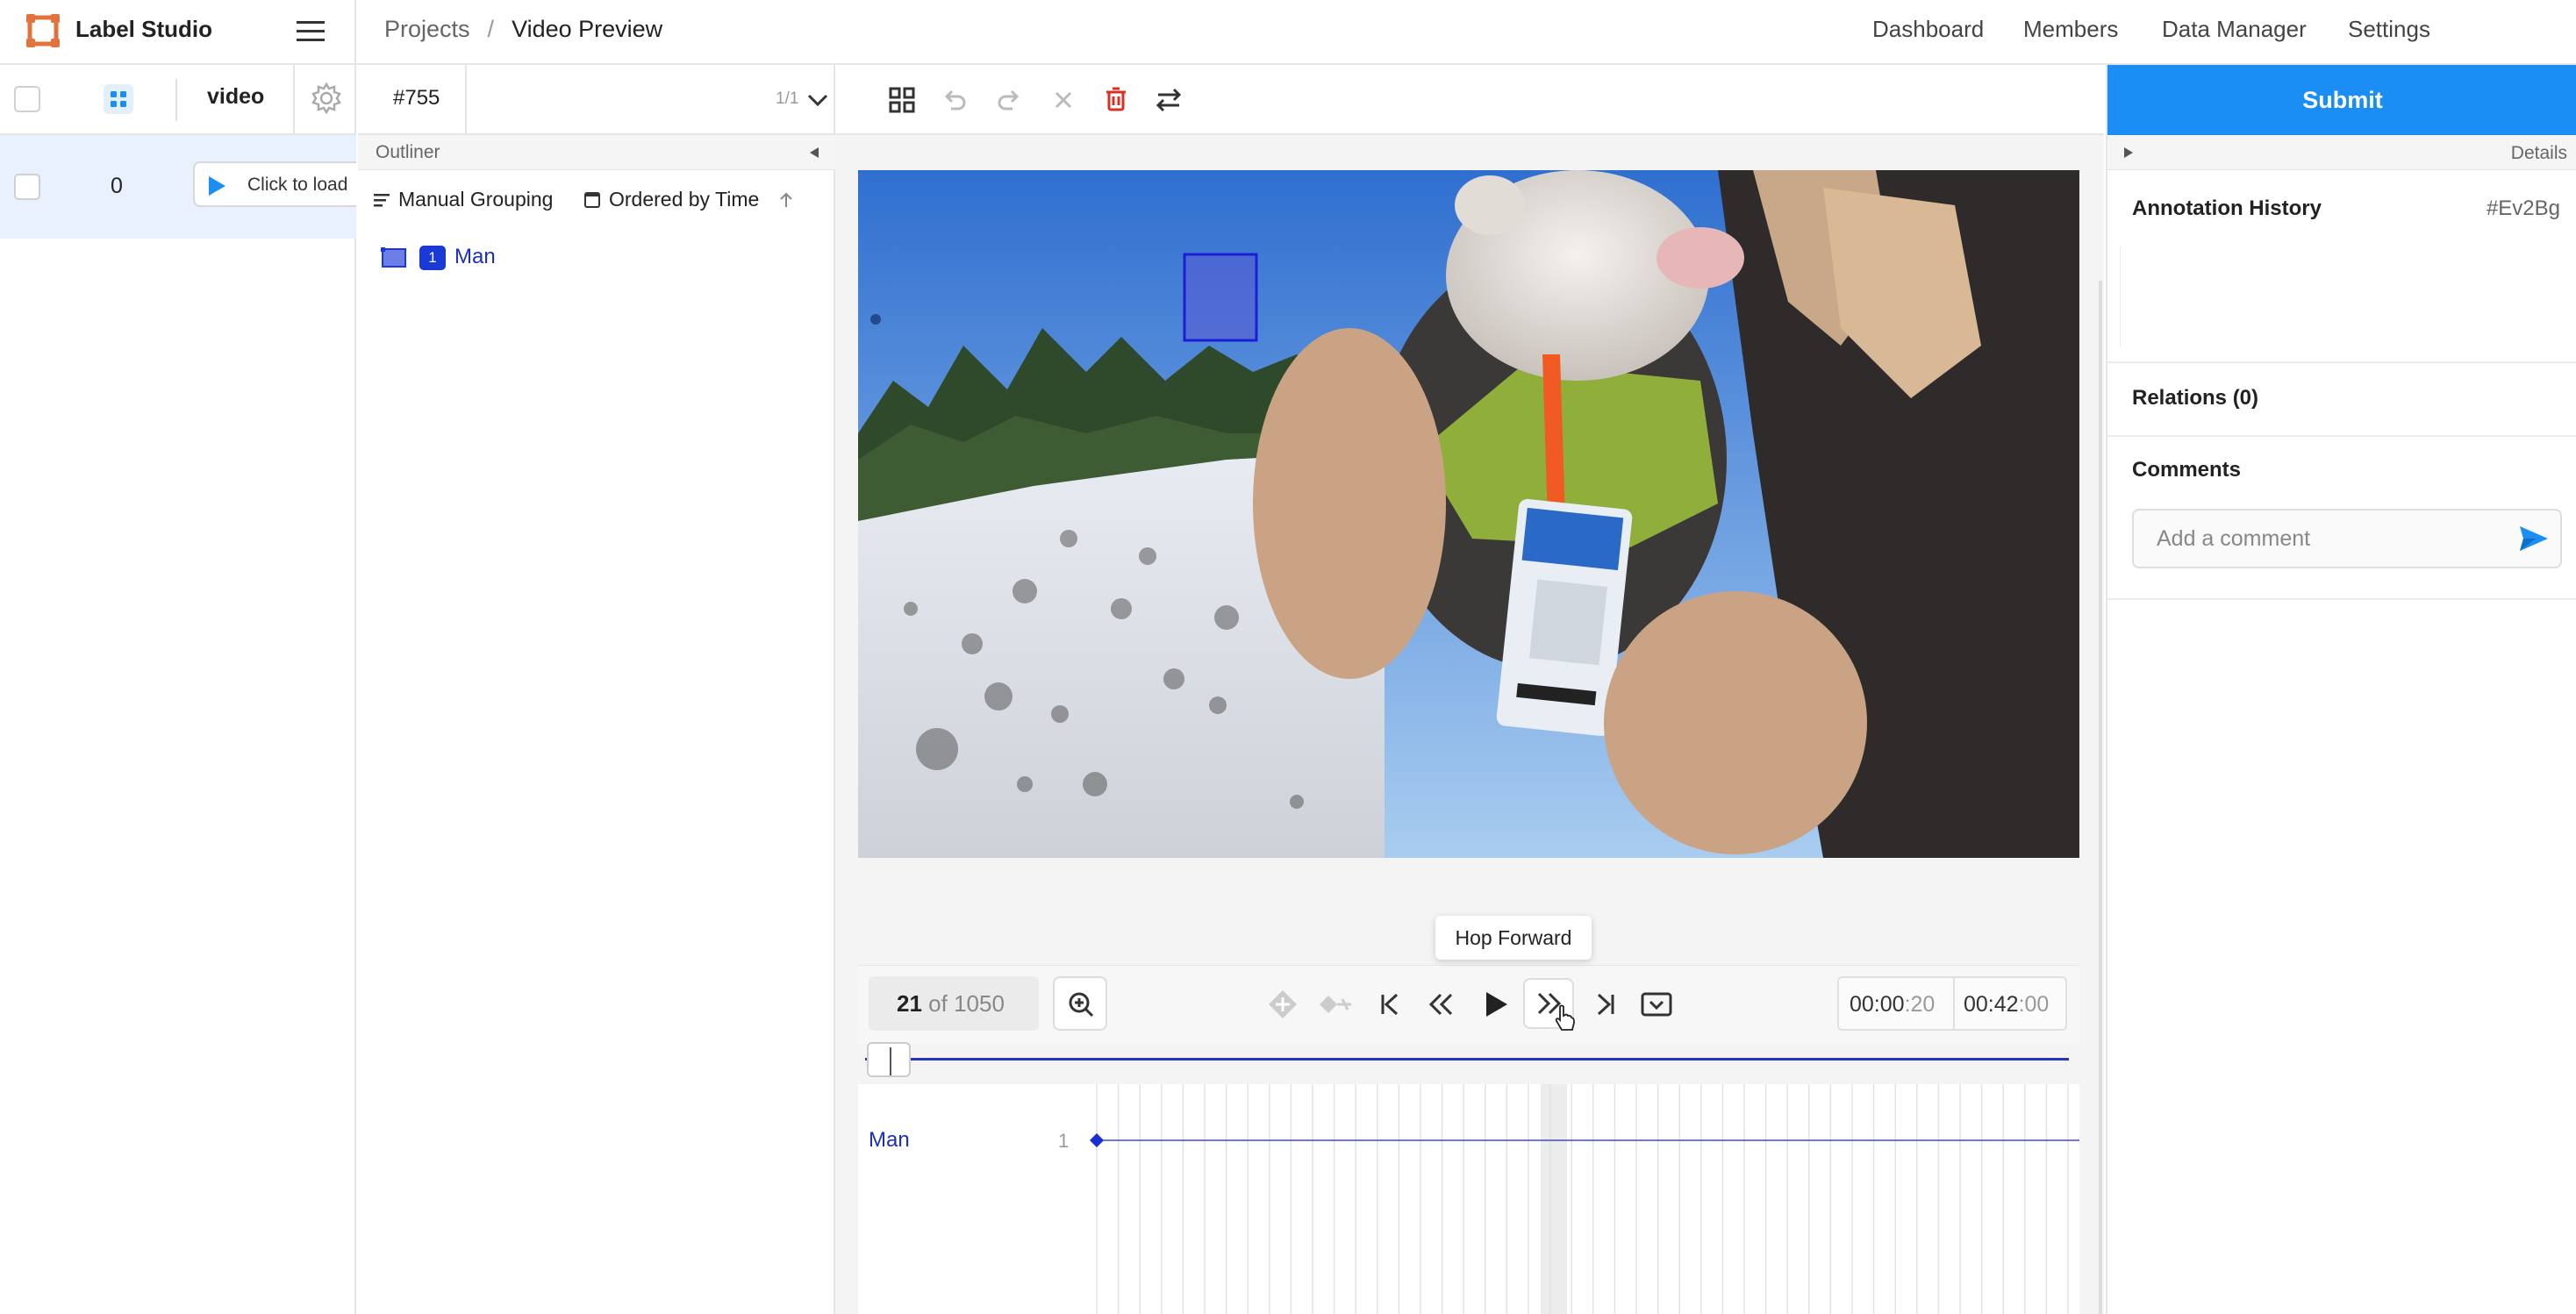 The image size is (2576, 1314). Describe the element at coordinates (909, 1003) in the screenshot. I see `frame-current: 21` at that location.